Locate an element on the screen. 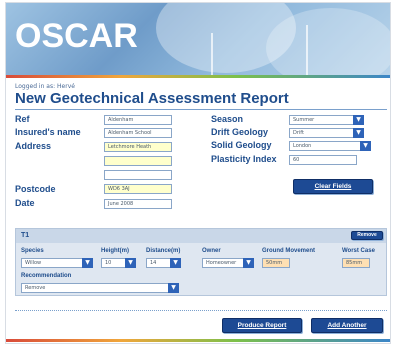 Image resolution: width=393 pixels, height=347 pixels. postcode-label: Postcode is located at coordinates (35, 189).